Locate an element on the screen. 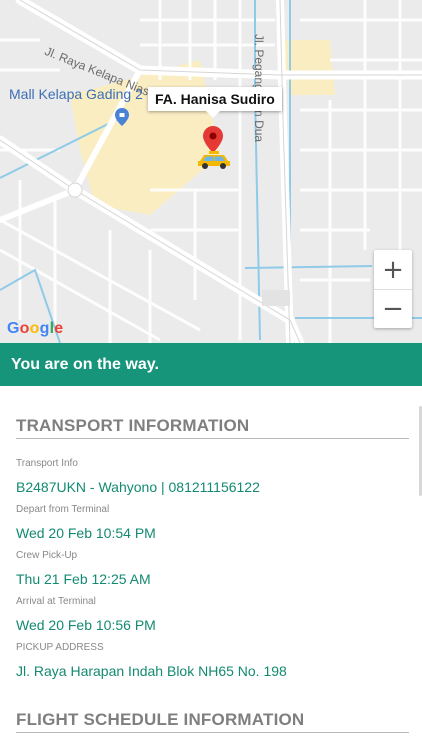  crew-pickup-label: Crew Pick-Up is located at coordinates (47, 555).